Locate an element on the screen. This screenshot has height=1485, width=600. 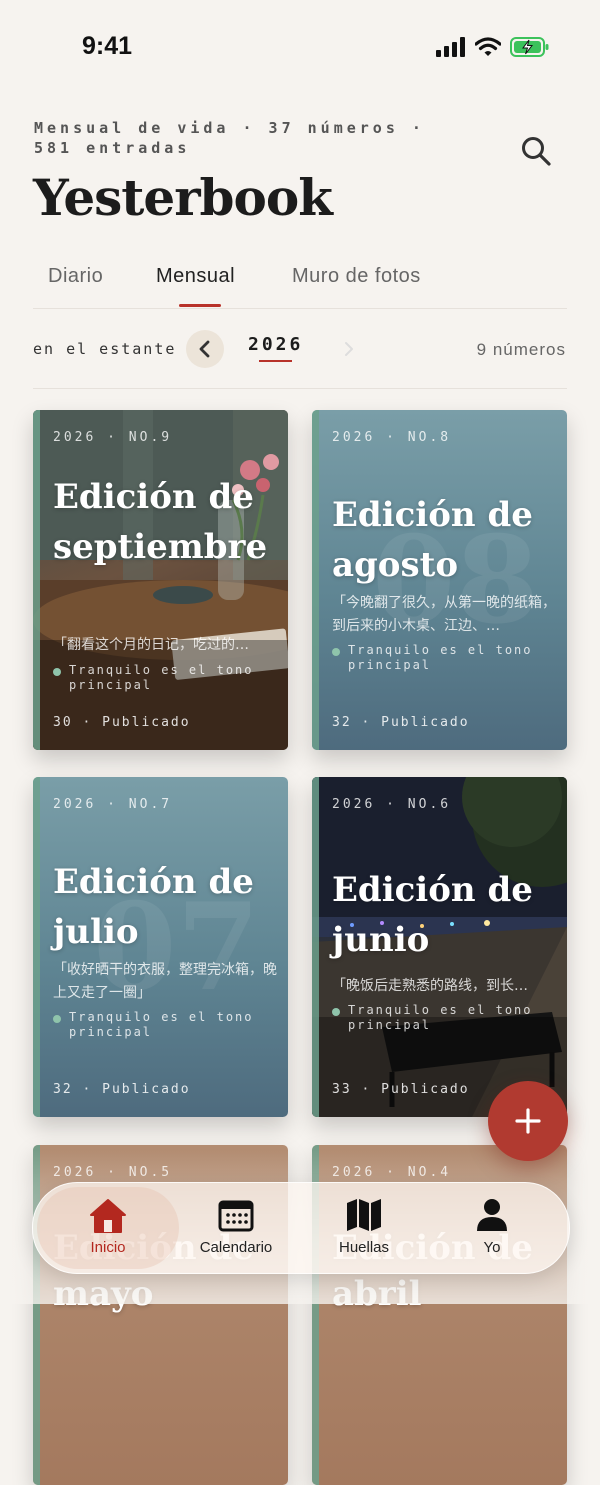
nav-huellas: Huellas is located at coordinates (364, 1228).